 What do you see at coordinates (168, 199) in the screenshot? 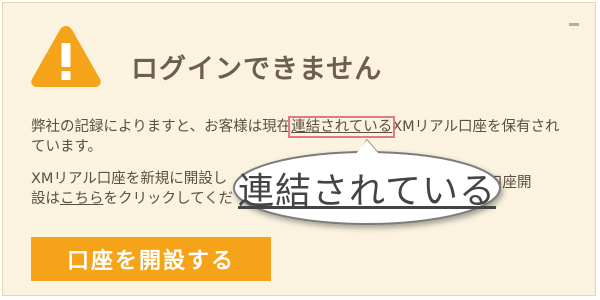
I see `new-account-line-2-post: をクリックしてくだ` at bounding box center [168, 199].